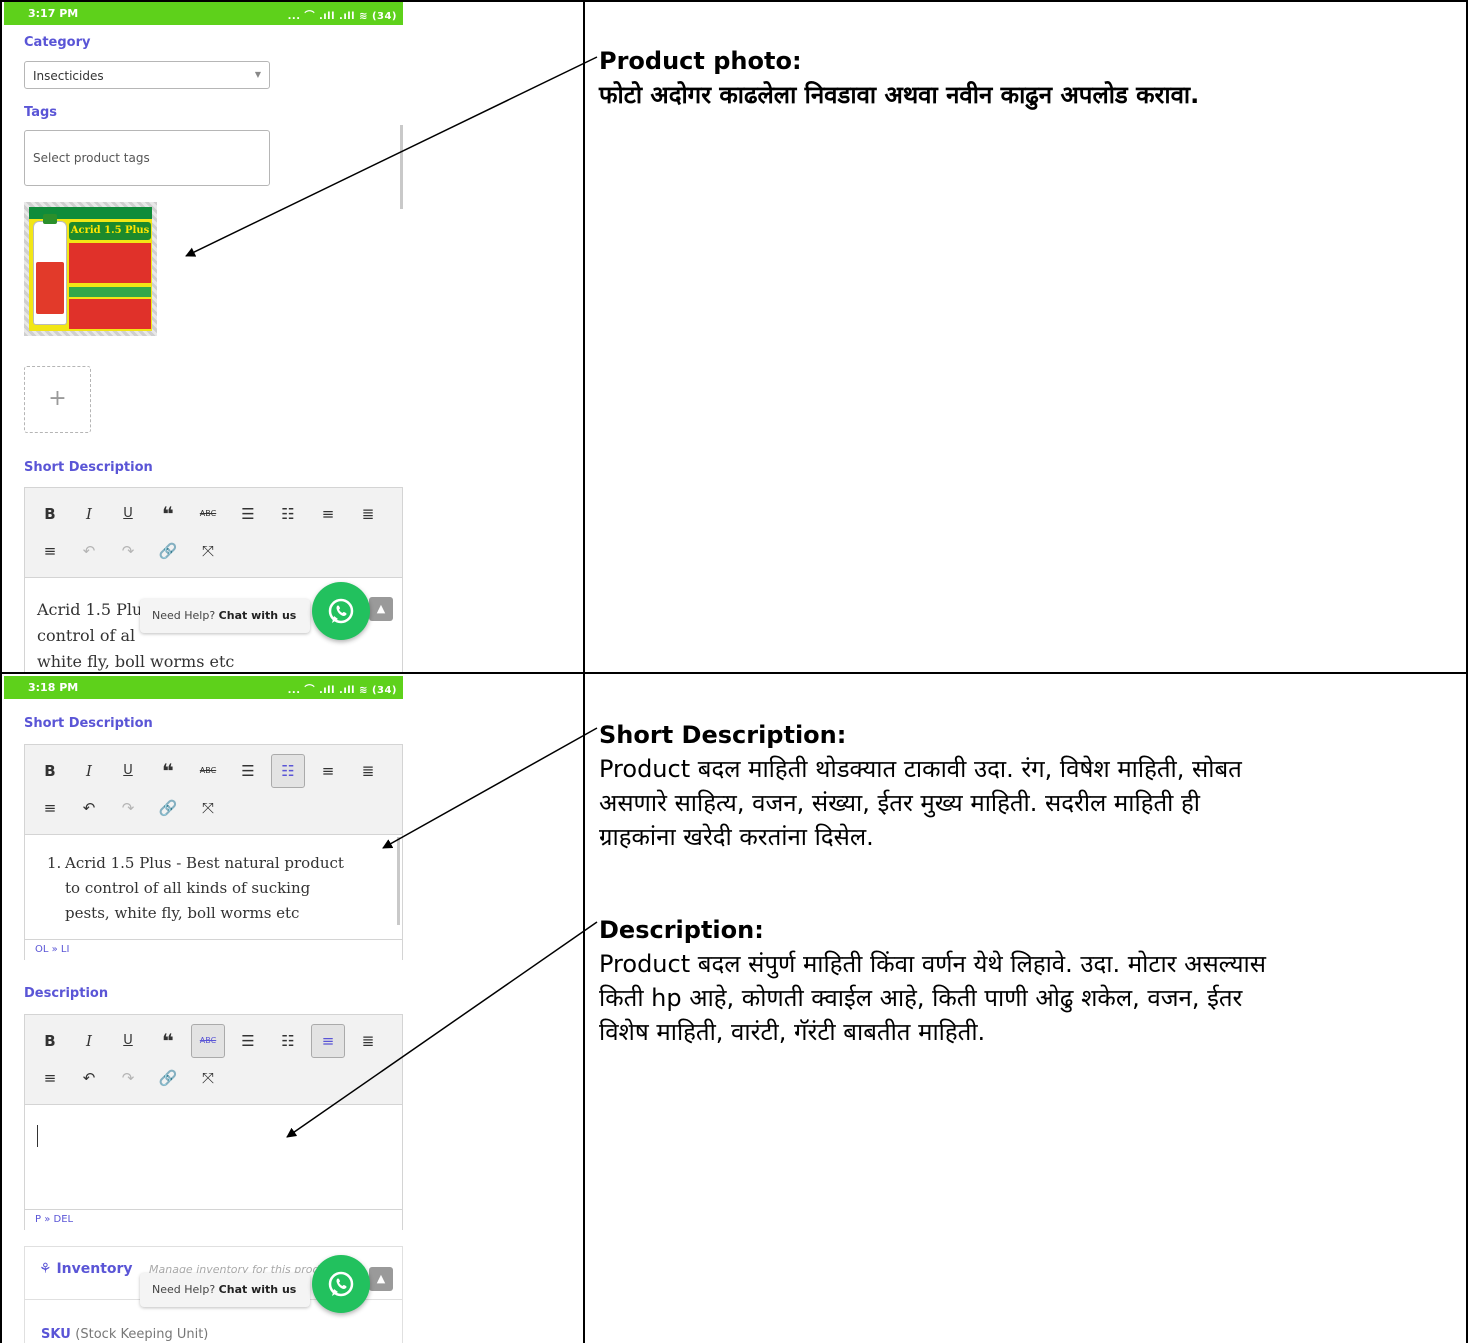 This screenshot has width=1483, height=1343. Describe the element at coordinates (442, 1029) in the screenshot. I see `arrow-to-description` at that location.